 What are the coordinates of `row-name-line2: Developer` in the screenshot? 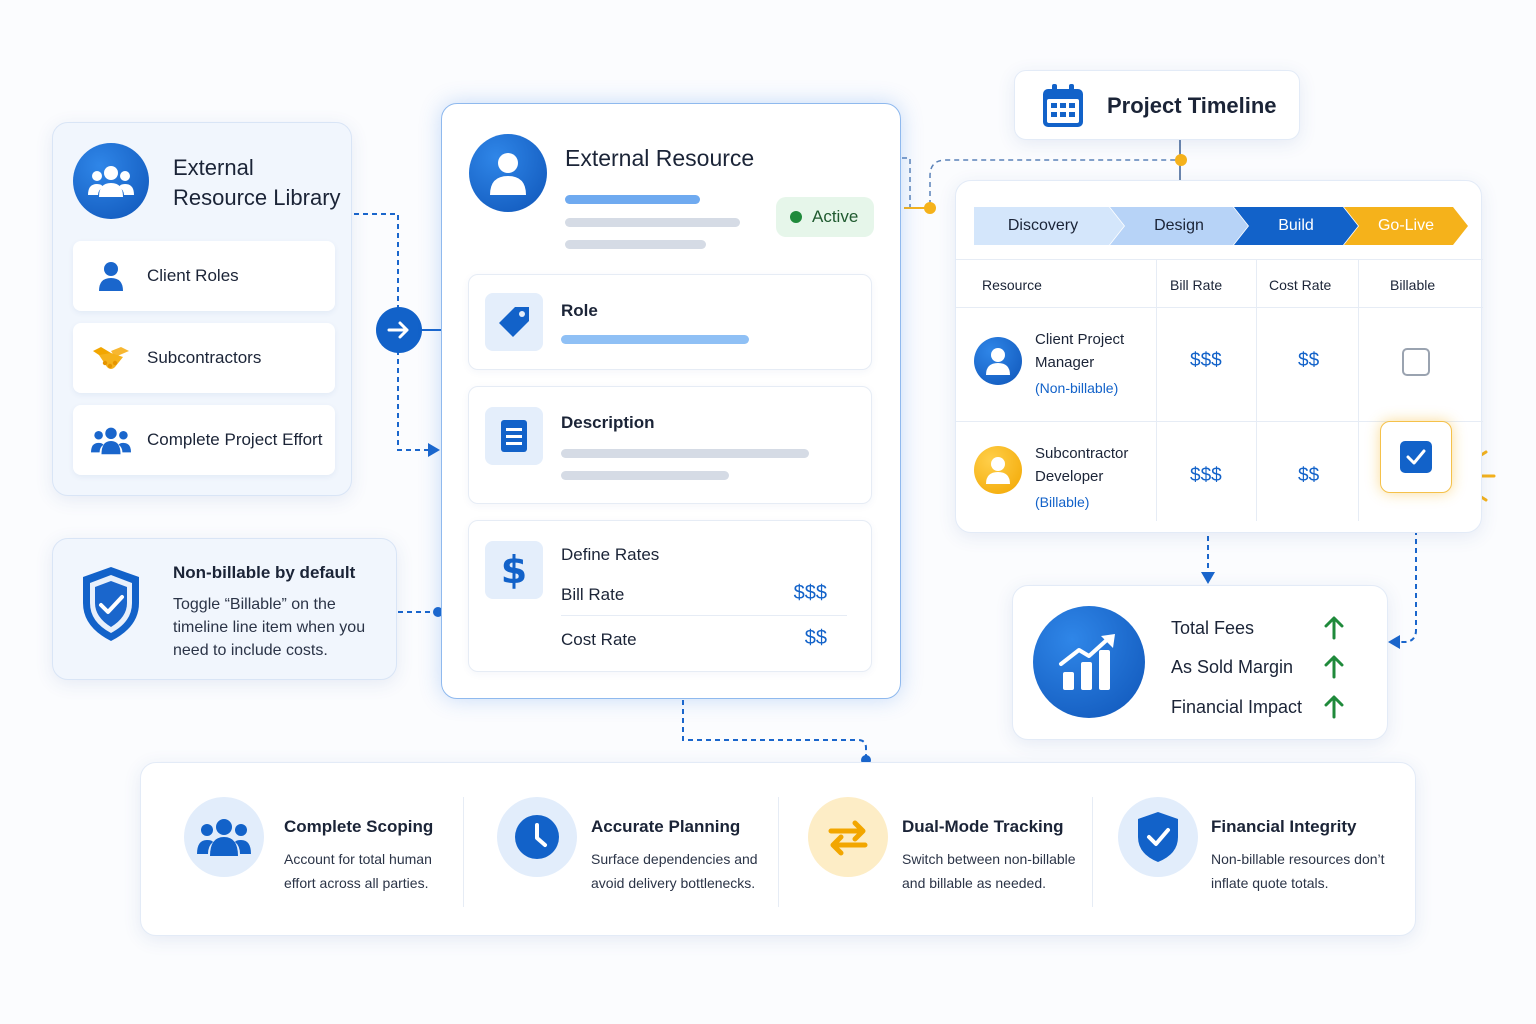 It's located at (1069, 476).